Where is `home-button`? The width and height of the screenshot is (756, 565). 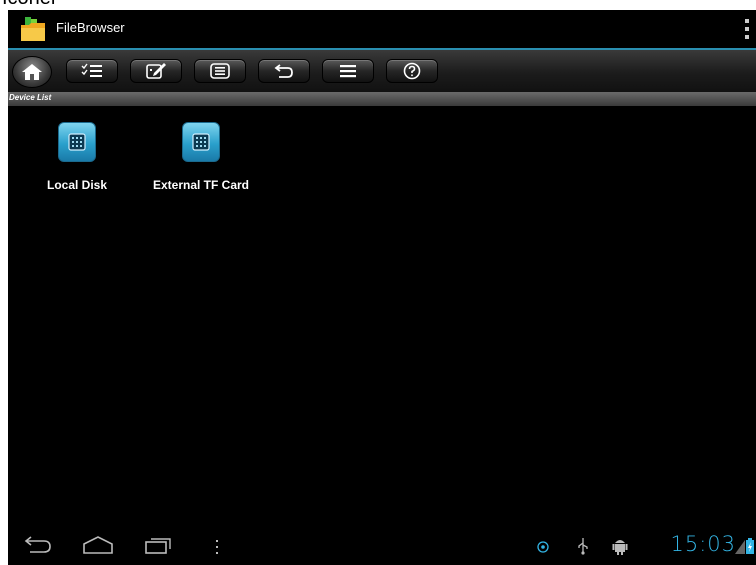 home-button is located at coordinates (32, 72).